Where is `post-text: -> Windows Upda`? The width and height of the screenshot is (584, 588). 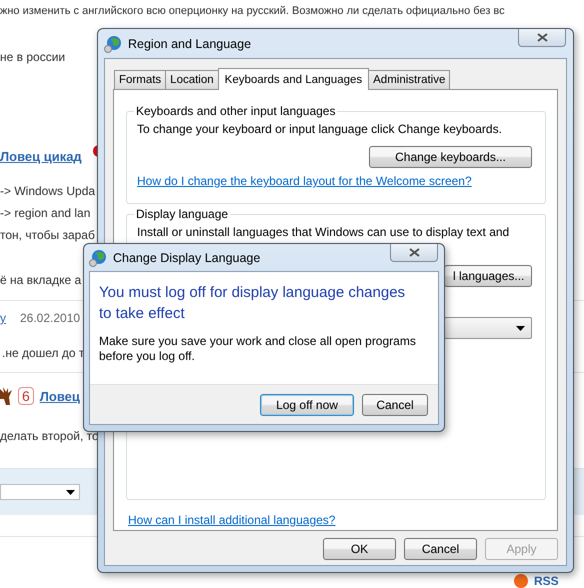
post-text: -> Windows Upda is located at coordinates (48, 191).